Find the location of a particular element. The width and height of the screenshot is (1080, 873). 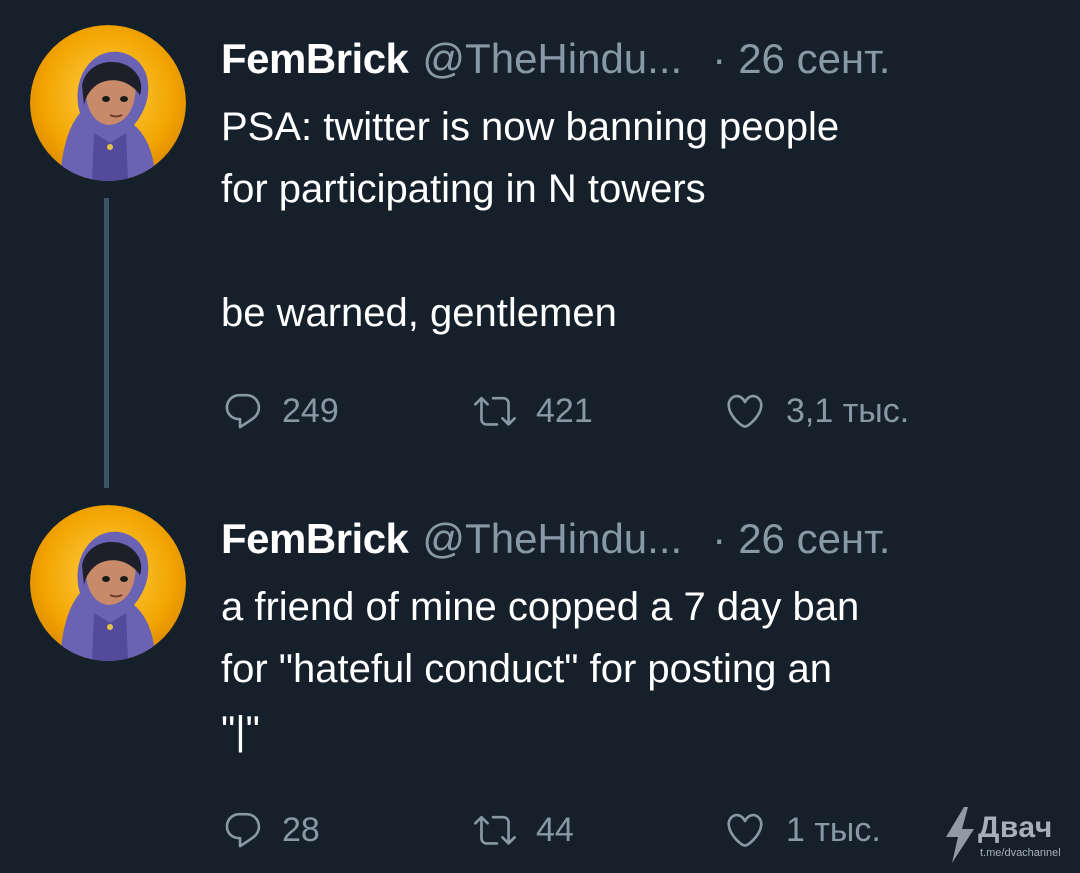

reply-count: 28 is located at coordinates (301, 829).